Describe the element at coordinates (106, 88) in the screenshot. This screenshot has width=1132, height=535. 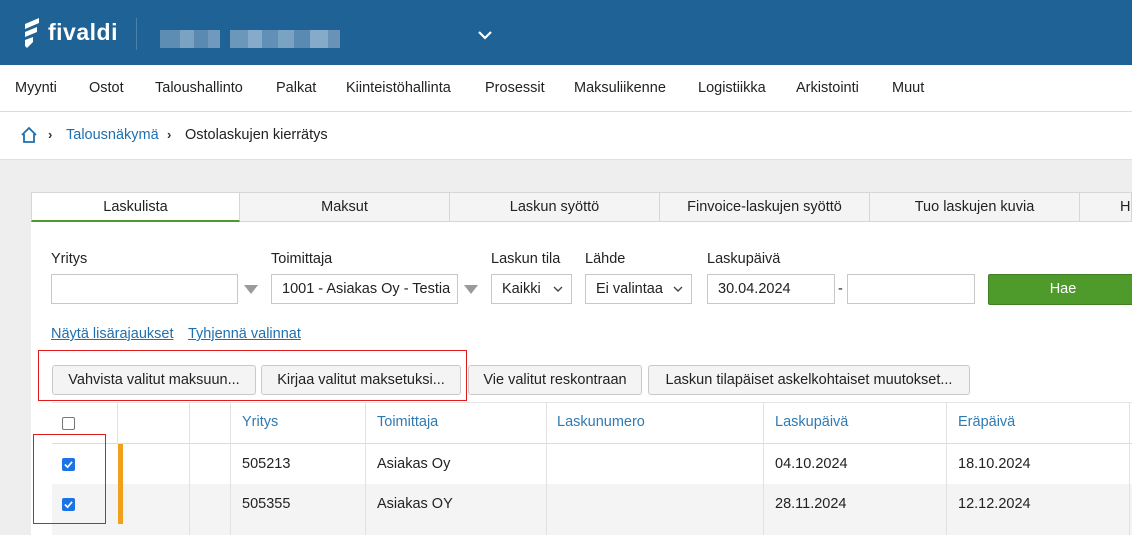
I see `menu-item-ostot: Ostot` at that location.